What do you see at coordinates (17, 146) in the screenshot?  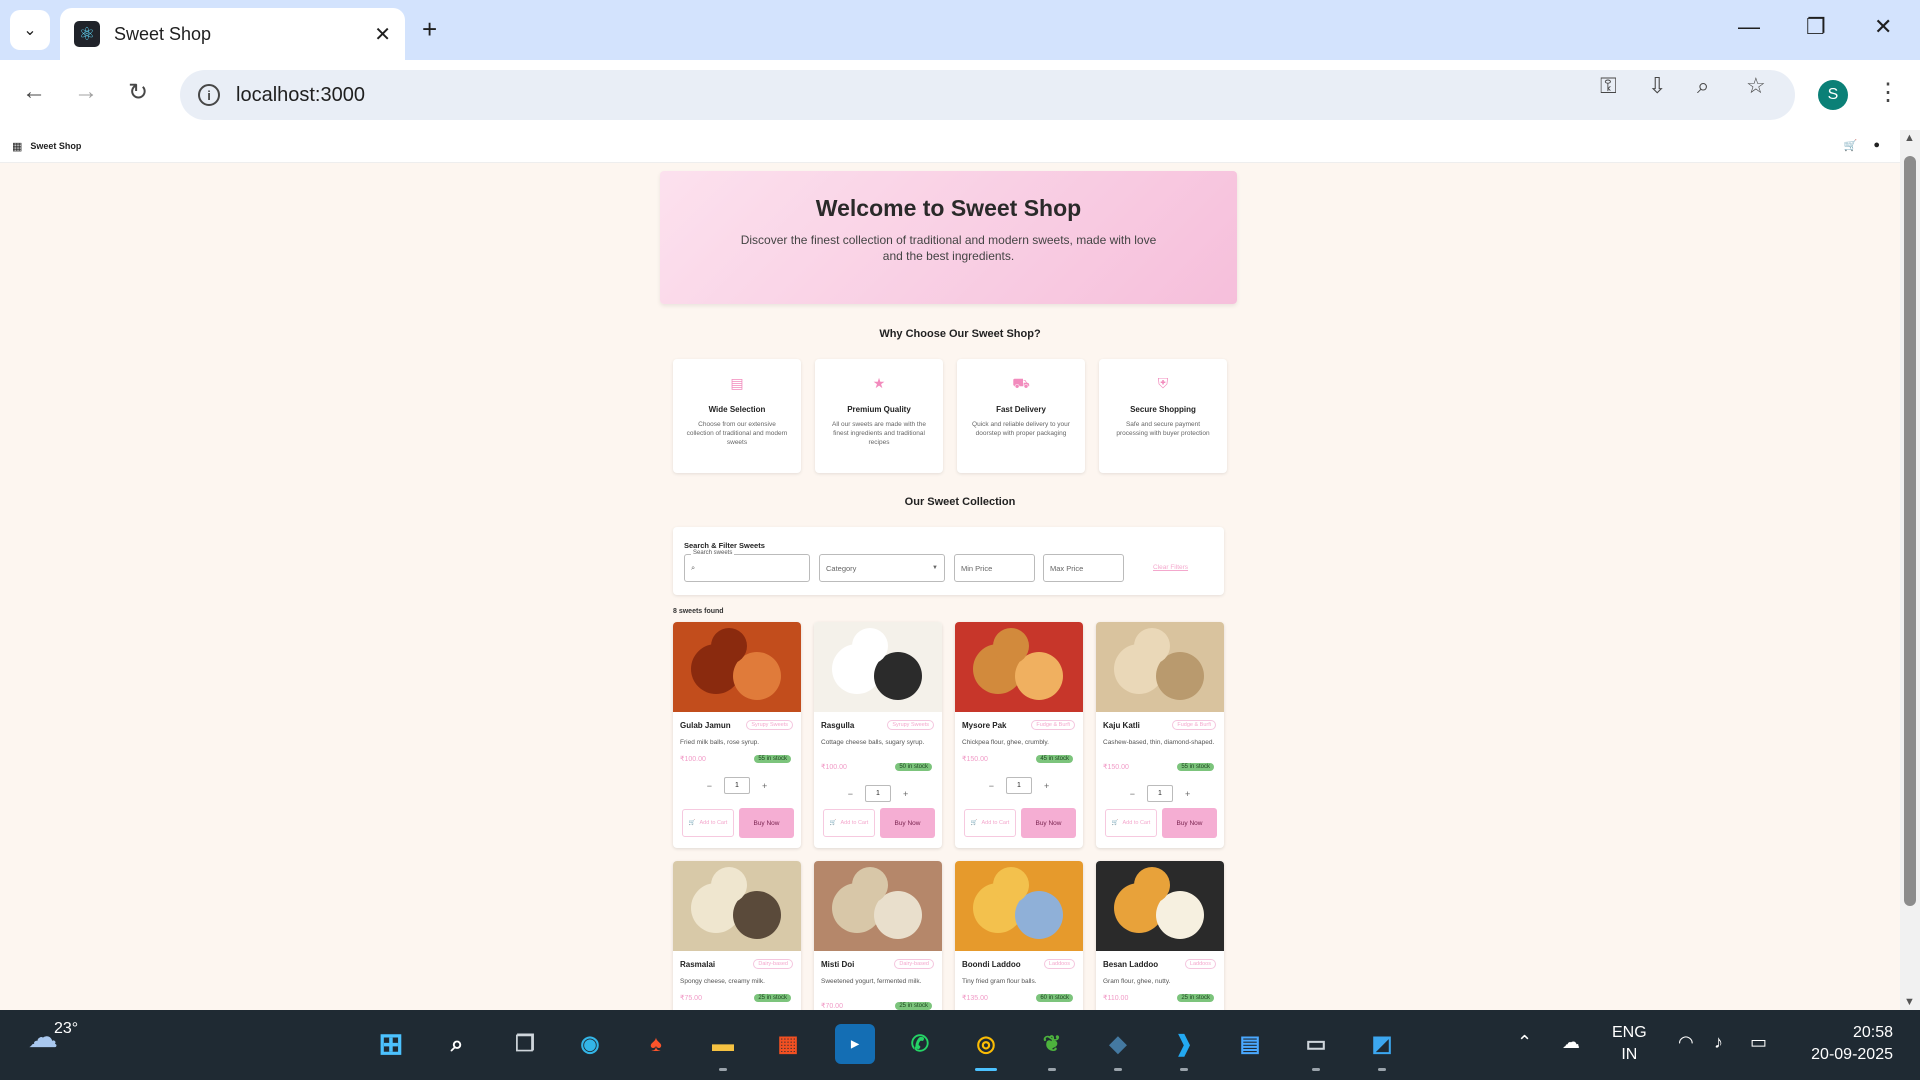 I see `store-icon: ▦` at bounding box center [17, 146].